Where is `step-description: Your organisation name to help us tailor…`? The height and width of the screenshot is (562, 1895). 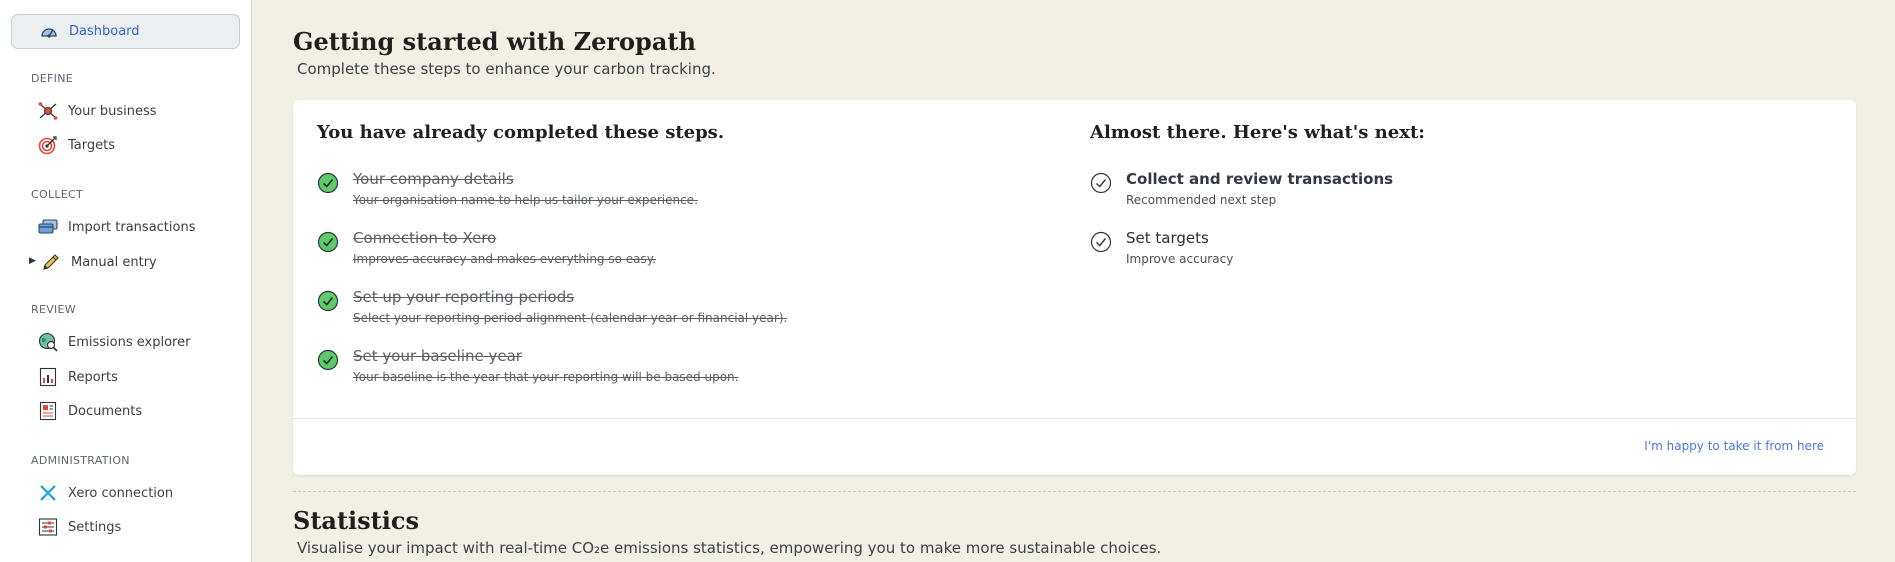 step-description: Your organisation name to help us tailor… is located at coordinates (525, 200).